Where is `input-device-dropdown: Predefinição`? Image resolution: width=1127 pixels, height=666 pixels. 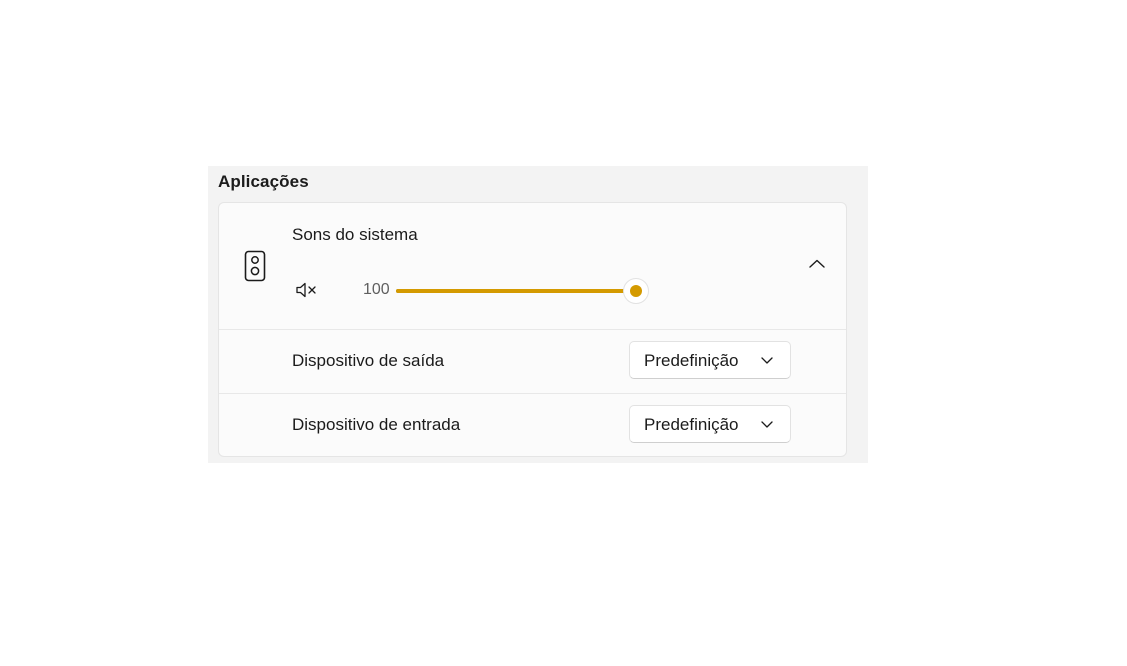 input-device-dropdown: Predefinição is located at coordinates (710, 424).